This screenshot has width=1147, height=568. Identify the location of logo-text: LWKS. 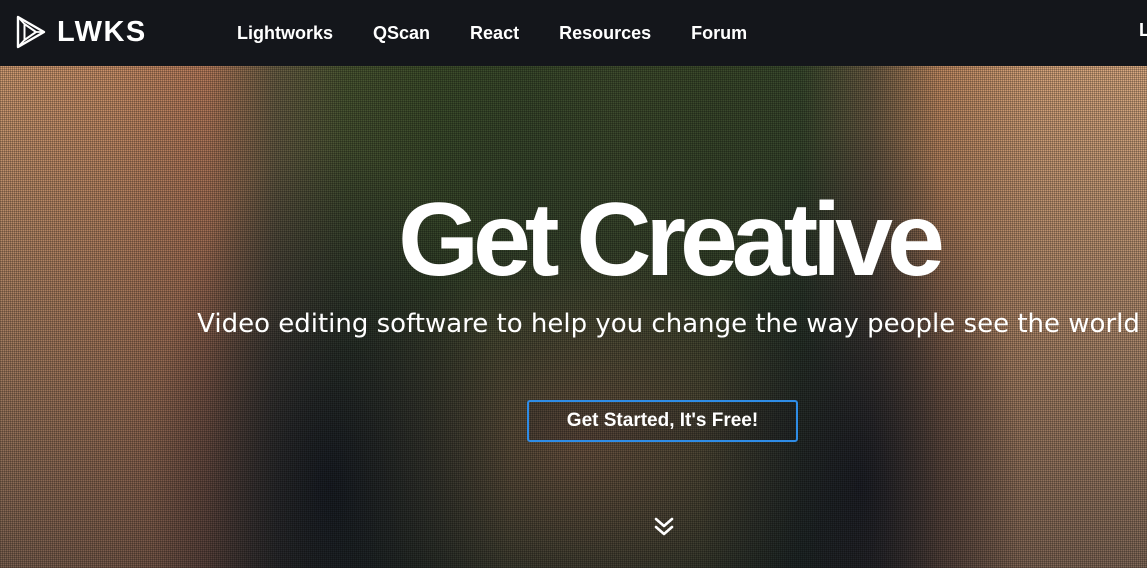
(102, 31).